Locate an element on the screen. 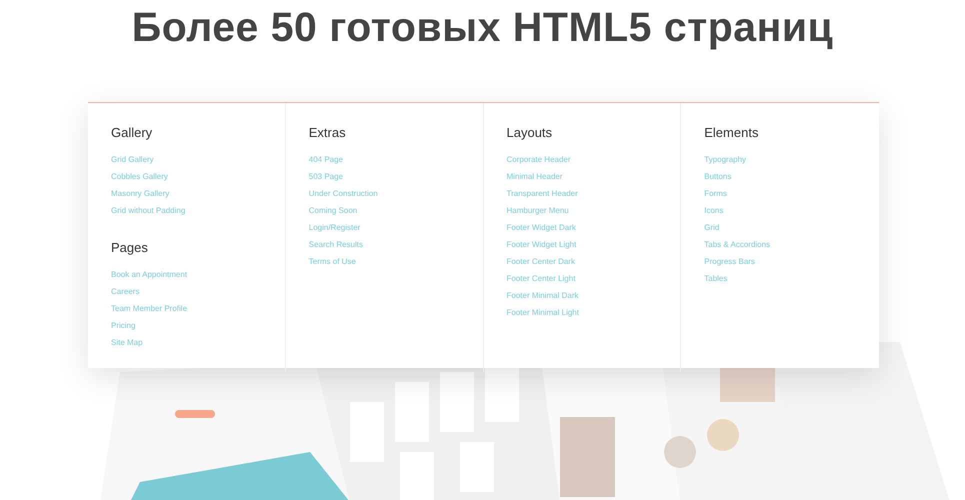 The width and height of the screenshot is (965, 500). menu-link: Corporate Header is located at coordinates (538, 159).